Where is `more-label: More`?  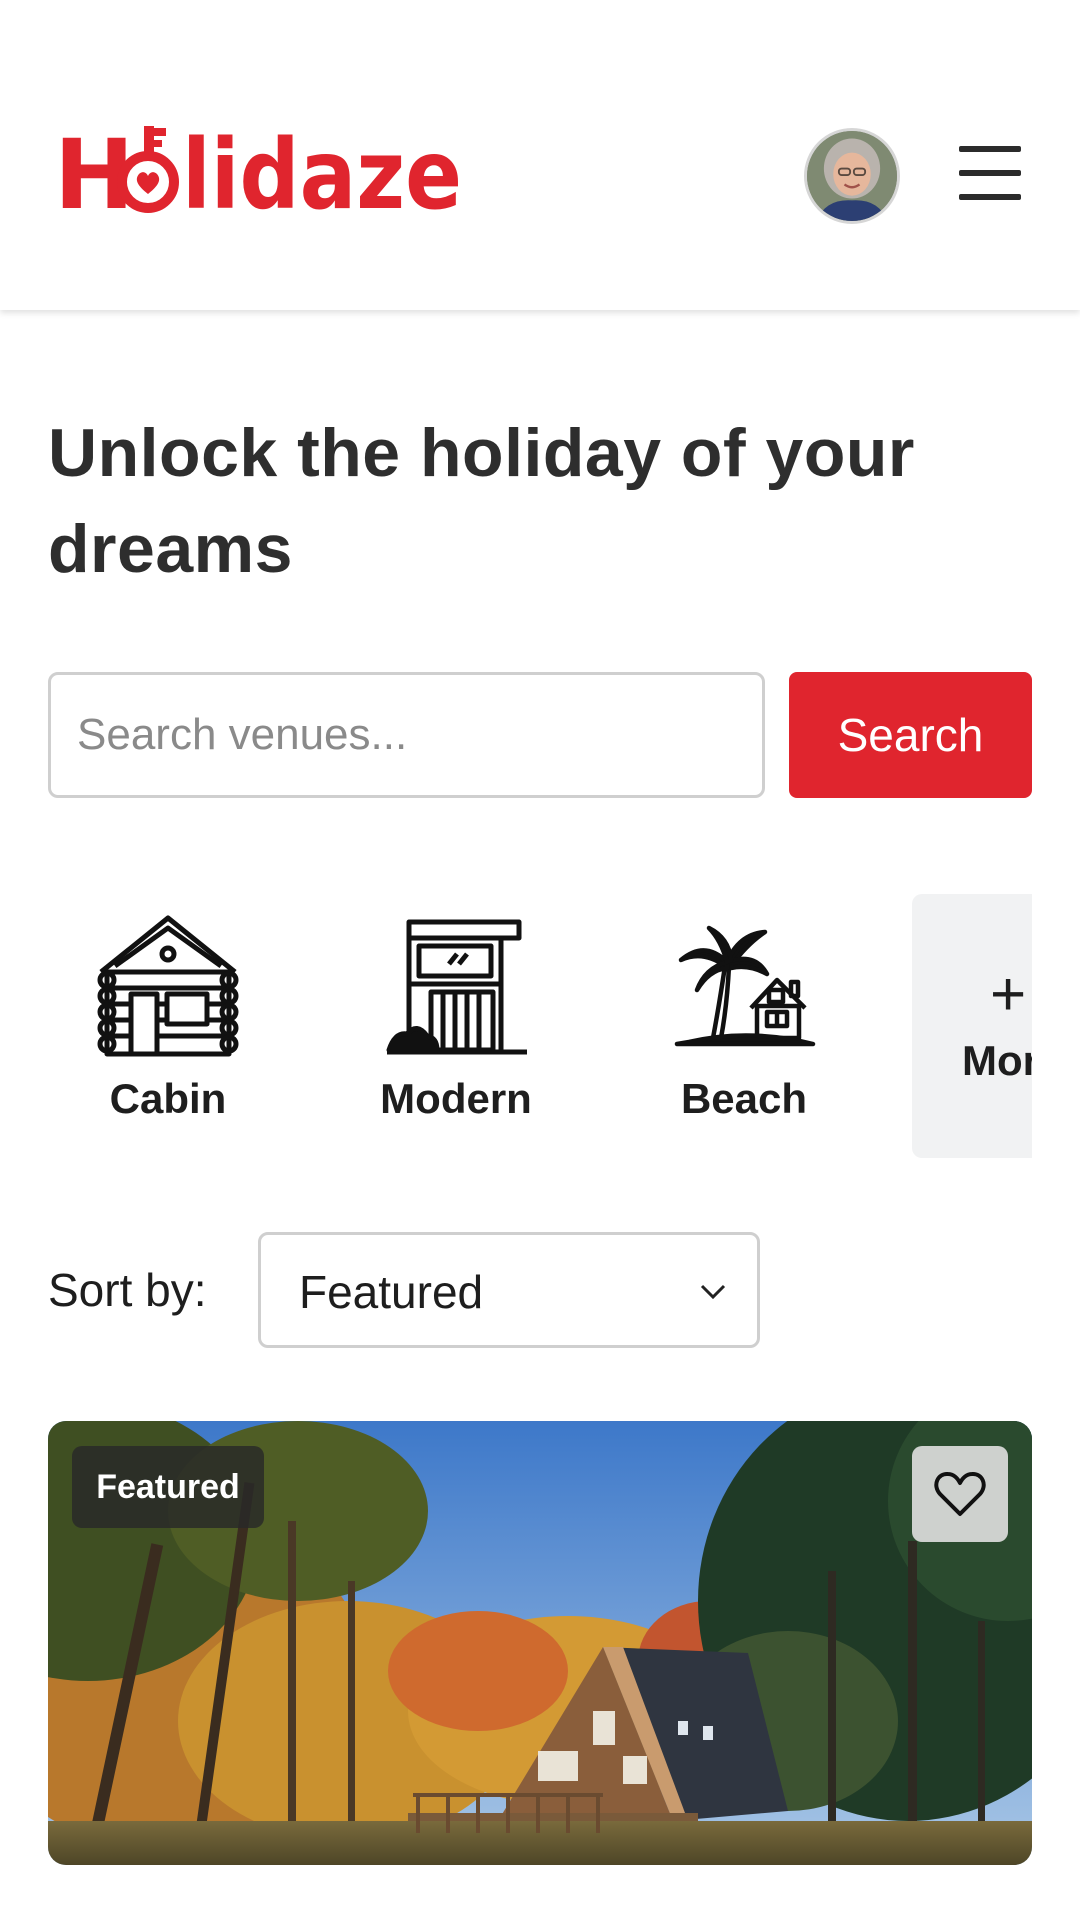
more-label: More is located at coordinates (997, 1060).